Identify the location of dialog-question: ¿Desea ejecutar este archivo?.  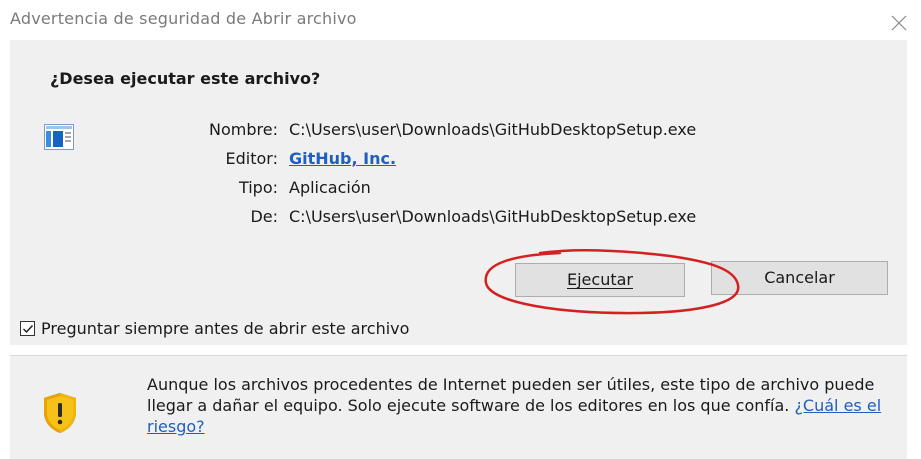
(185, 78).